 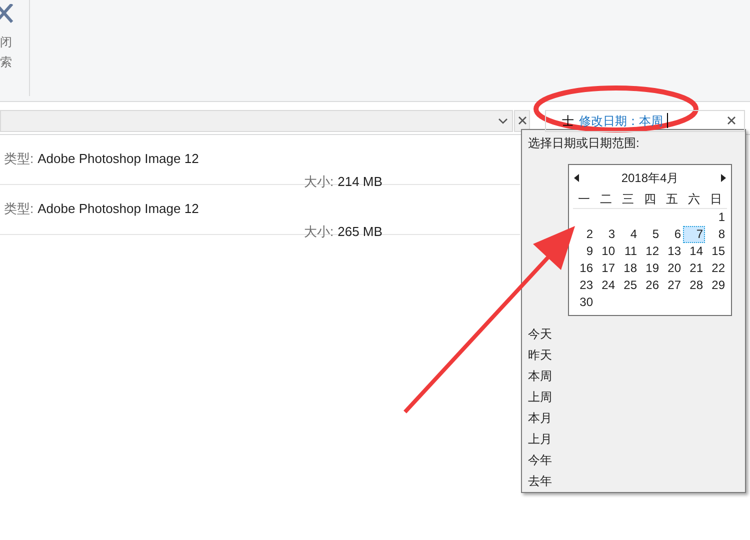 I want to click on date-preset-link: 本月, so click(x=540, y=418).